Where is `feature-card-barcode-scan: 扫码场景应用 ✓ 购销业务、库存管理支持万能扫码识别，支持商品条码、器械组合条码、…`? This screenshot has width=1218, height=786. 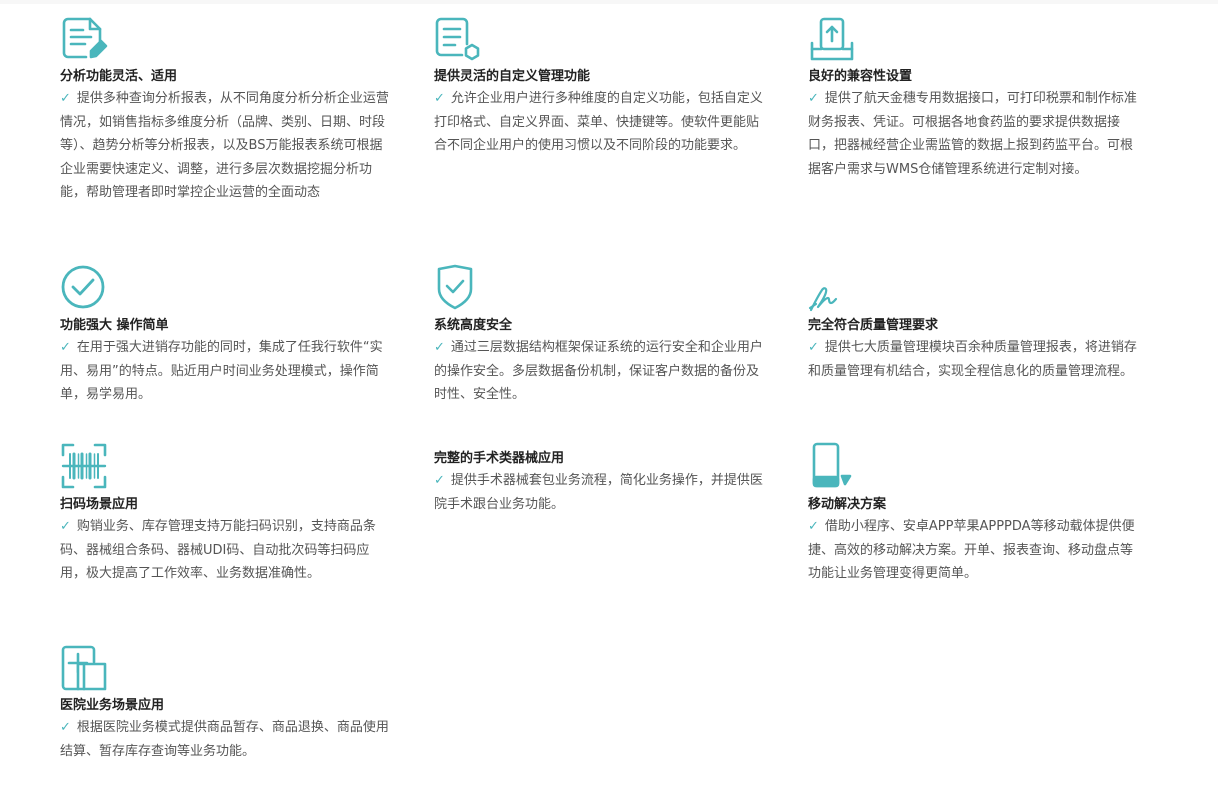 feature-card-barcode-scan: 扫码场景应用 ✓ 购销业务、库存管理支持万能扫码识别，支持商品条码、器械组合条码、… is located at coordinates (225, 527).